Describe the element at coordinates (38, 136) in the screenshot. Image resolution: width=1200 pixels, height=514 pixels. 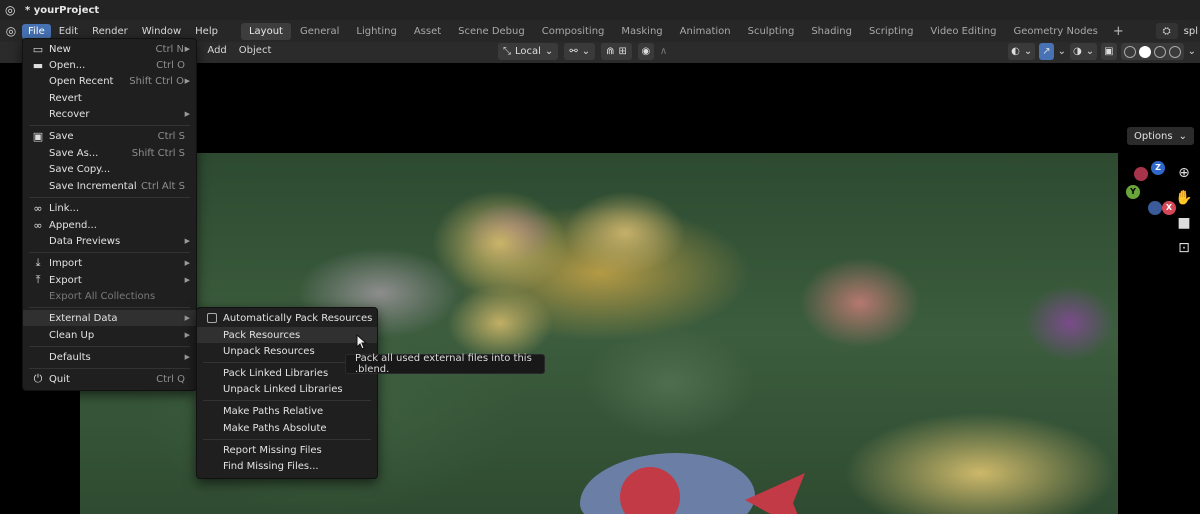
I see `save-icon: ▣` at that location.